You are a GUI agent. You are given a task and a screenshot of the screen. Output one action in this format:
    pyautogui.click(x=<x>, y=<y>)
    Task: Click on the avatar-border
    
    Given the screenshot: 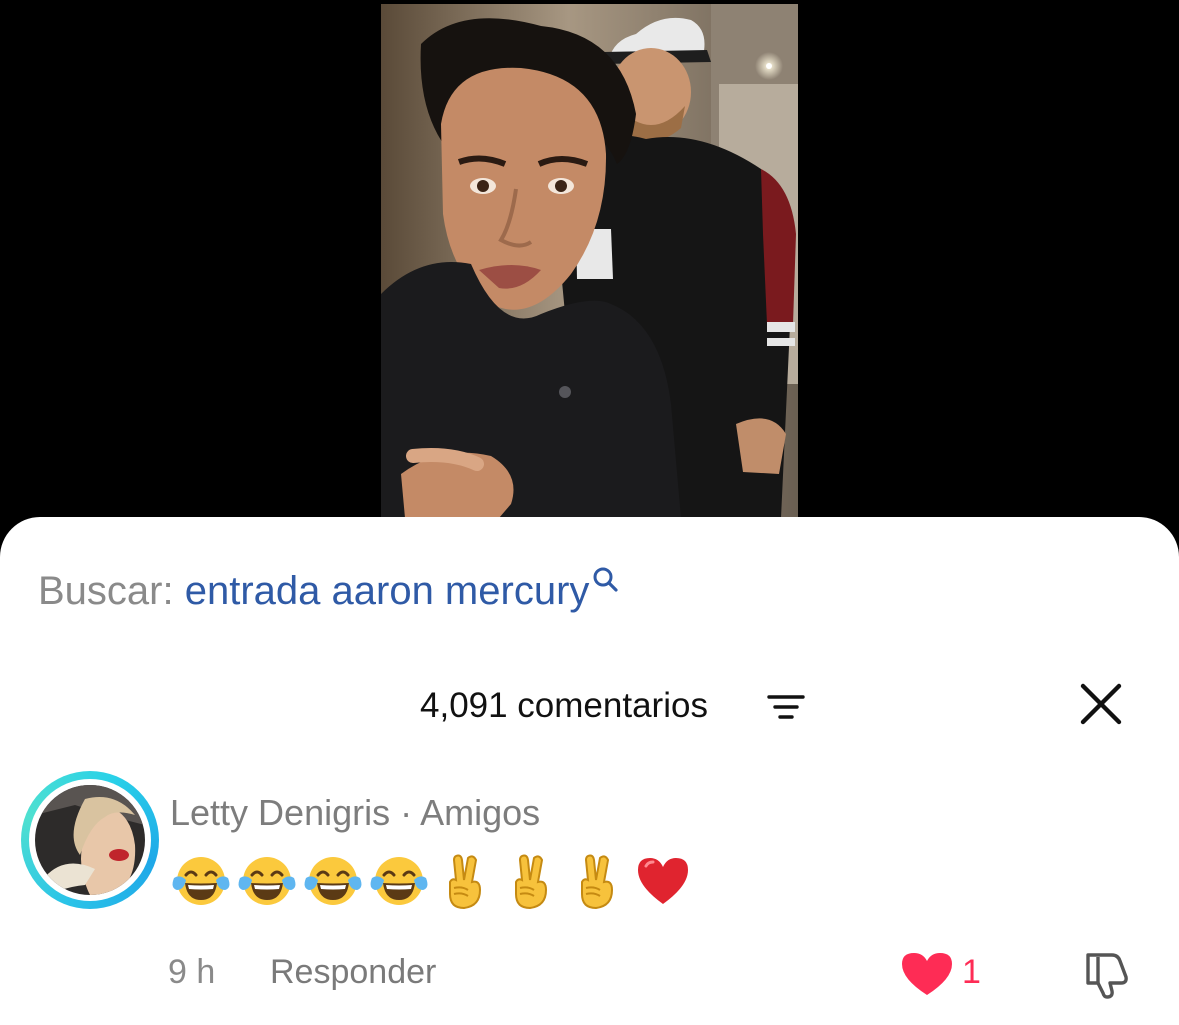 What is the action you would take?
    pyautogui.click(x=90, y=840)
    